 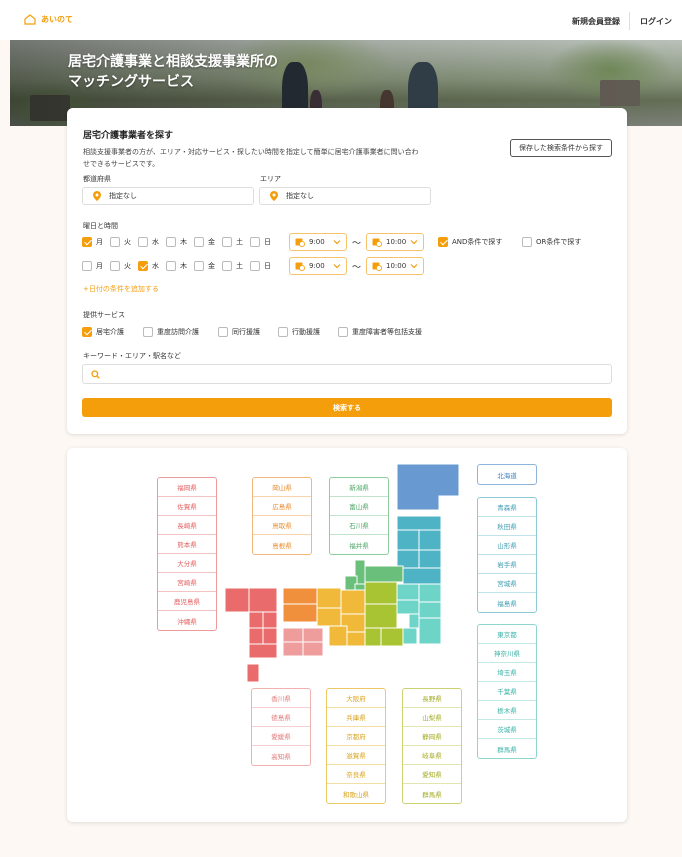 What do you see at coordinates (281, 755) in the screenshot?
I see `pref-kochi: 高知県` at bounding box center [281, 755].